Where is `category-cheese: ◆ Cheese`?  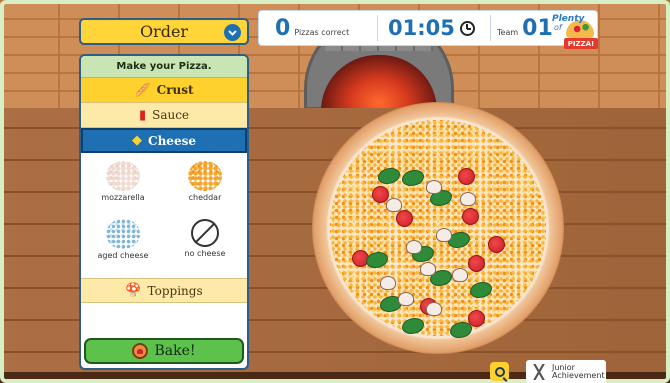
category-cheese: ◆ Cheese is located at coordinates (164, 140).